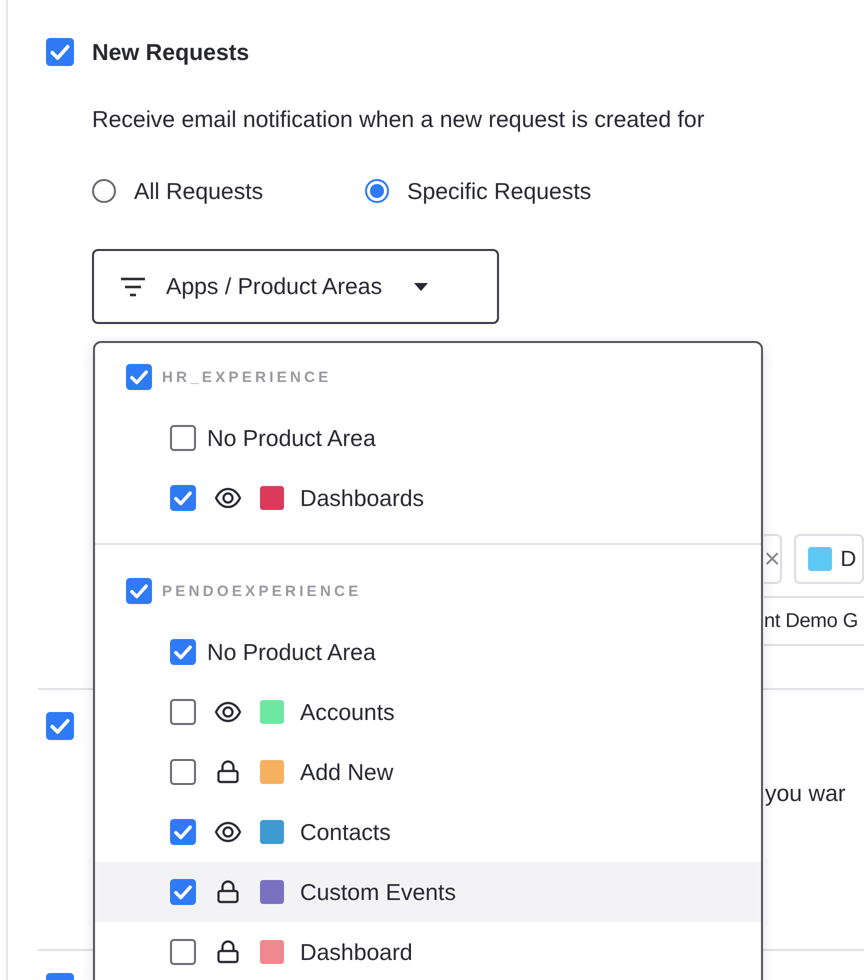  I want to click on group-header: PENDOEXPERIENCE, so click(262, 591).